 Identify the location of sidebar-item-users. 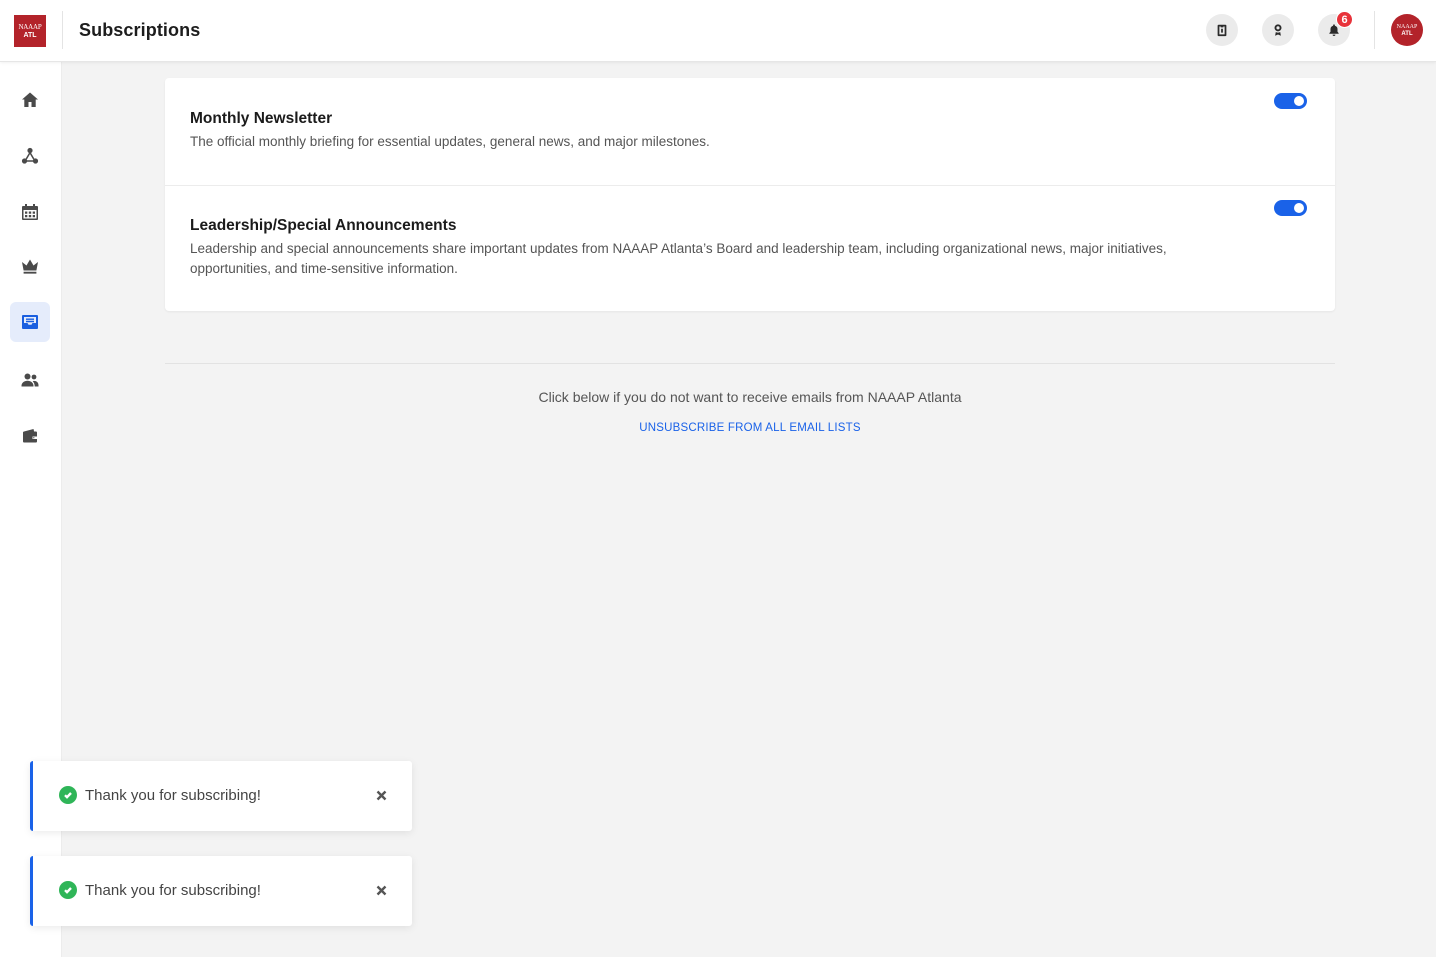
(30, 380).